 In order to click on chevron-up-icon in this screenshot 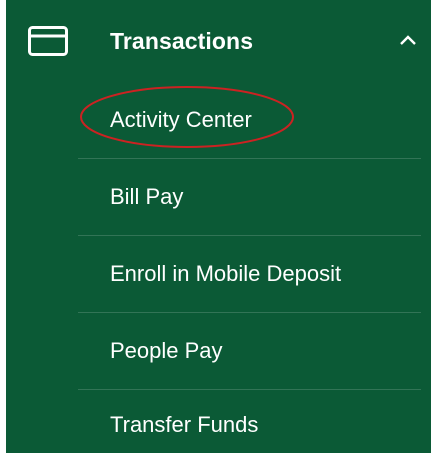, I will do `click(408, 40)`.